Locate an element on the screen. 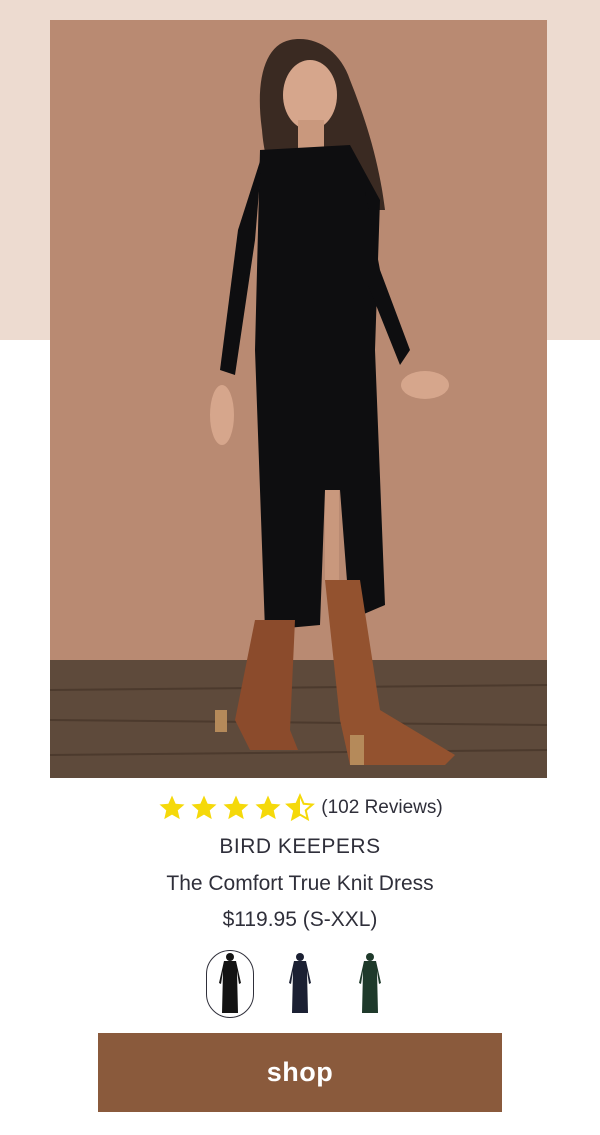  review-count: (102 Reviews) is located at coordinates (381, 808).